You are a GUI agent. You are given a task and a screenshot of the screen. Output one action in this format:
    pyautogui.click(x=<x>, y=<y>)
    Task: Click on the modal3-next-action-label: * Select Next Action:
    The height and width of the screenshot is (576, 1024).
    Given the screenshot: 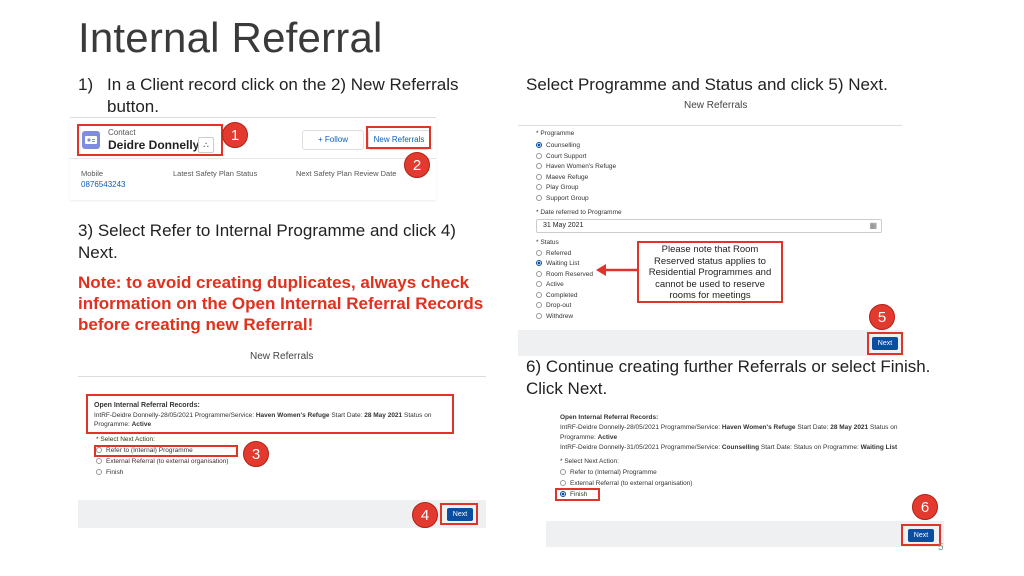 What is the action you would take?
    pyautogui.click(x=125, y=439)
    